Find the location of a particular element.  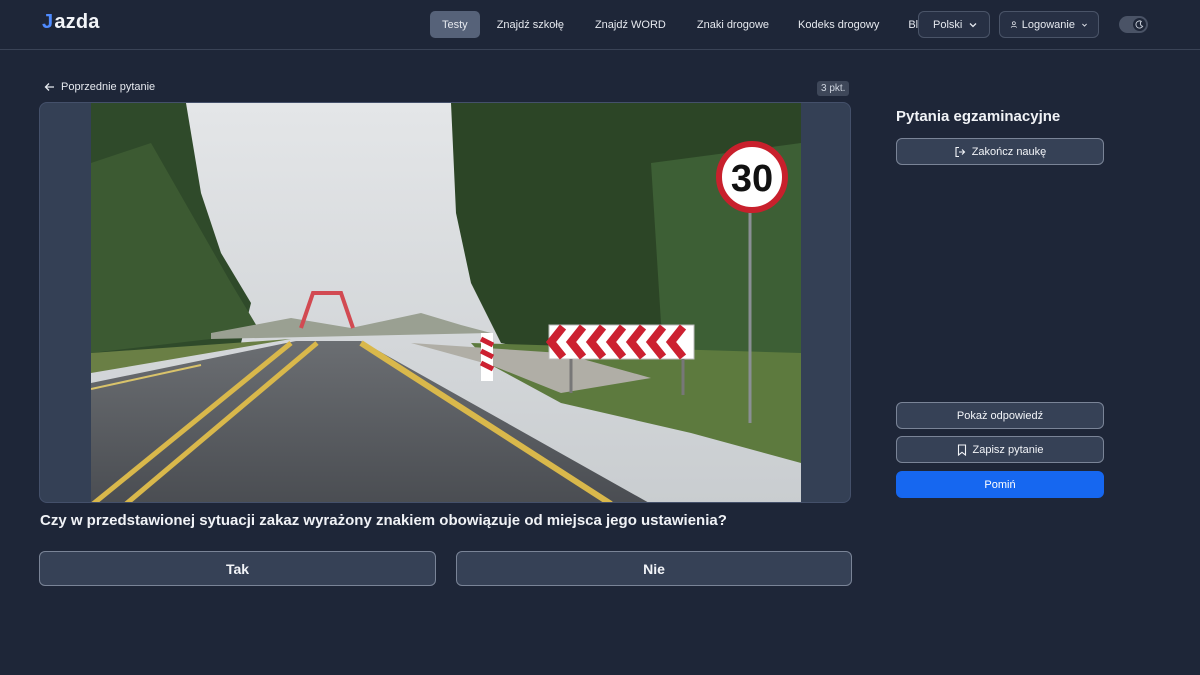

answer-no-button: Nie is located at coordinates (654, 568).